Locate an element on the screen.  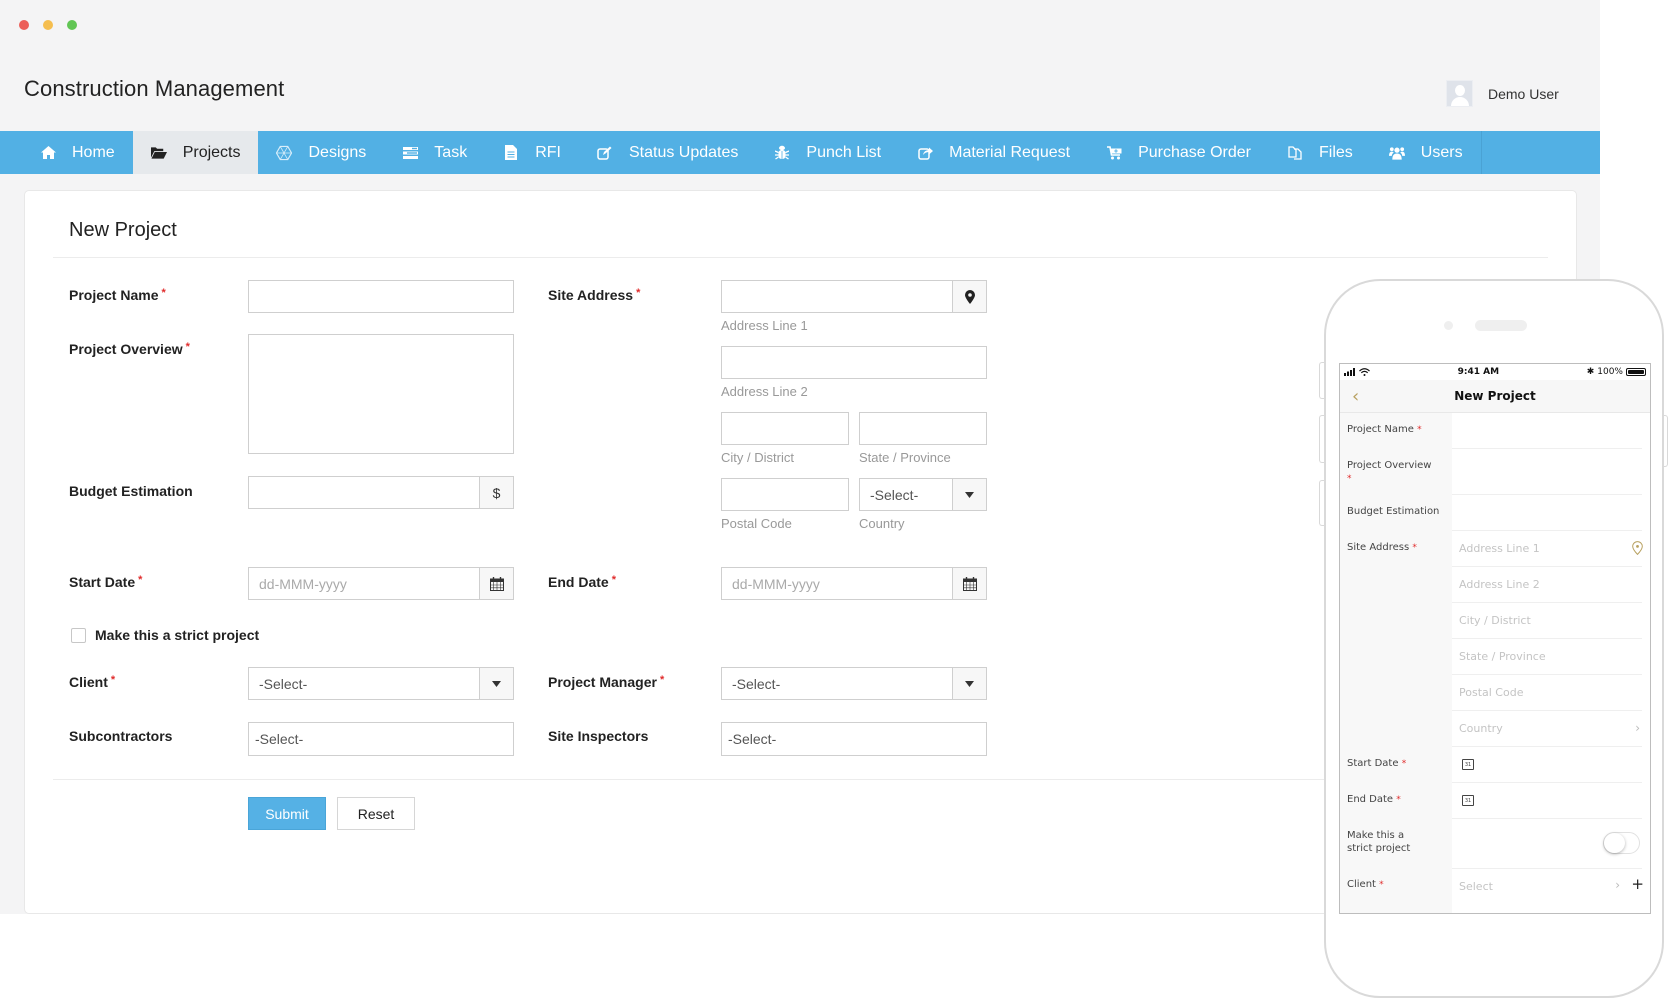
nav-item-label: Files is located at coordinates (1336, 152).